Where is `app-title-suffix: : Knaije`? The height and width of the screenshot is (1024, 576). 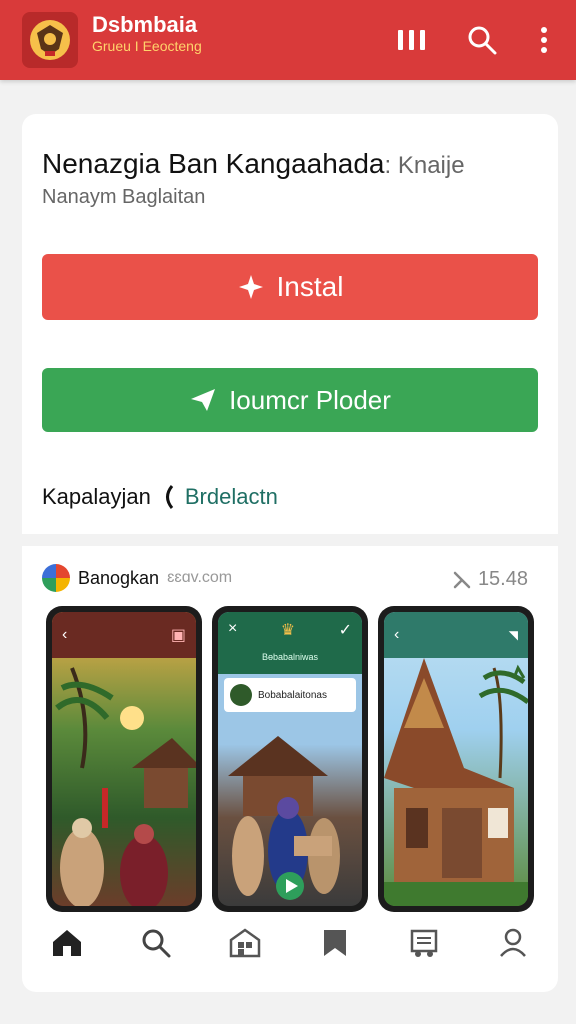
app-title-suffix: : Knaije is located at coordinates (424, 165).